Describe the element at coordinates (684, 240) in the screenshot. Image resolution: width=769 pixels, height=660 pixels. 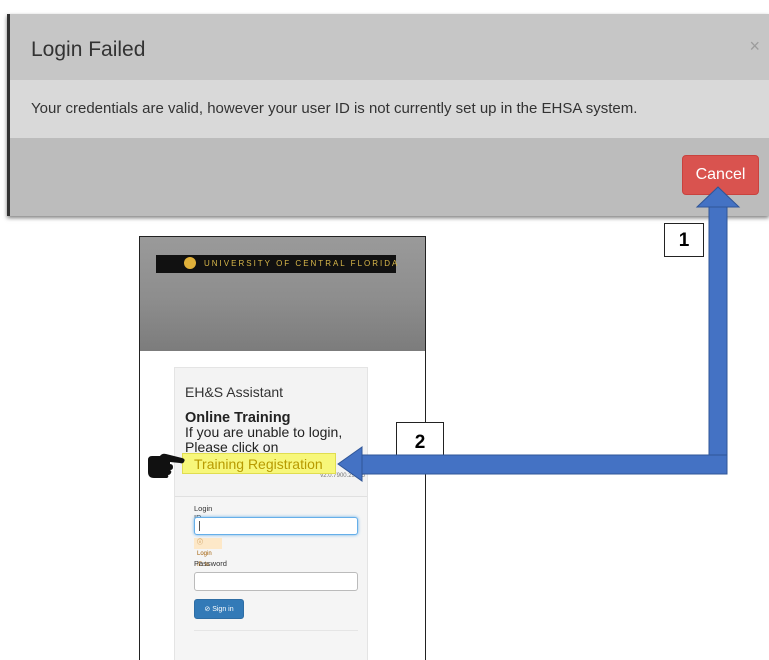
I see `step-1-badge: 1` at that location.